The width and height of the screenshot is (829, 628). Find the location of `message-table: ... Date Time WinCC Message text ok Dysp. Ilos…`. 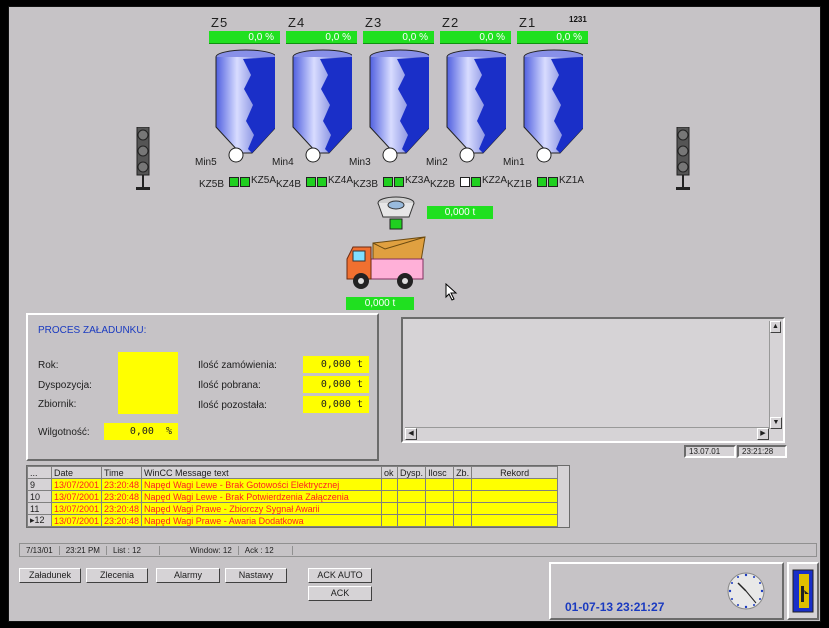

message-table: ... Date Time WinCC Message text ok Dysp. Ilos… is located at coordinates (293, 496).